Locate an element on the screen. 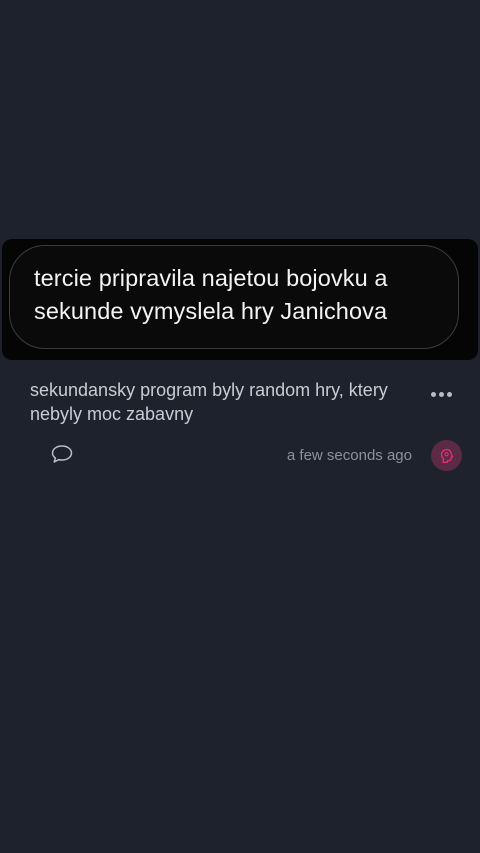 This screenshot has height=853, width=480. avatar is located at coordinates (446, 455).